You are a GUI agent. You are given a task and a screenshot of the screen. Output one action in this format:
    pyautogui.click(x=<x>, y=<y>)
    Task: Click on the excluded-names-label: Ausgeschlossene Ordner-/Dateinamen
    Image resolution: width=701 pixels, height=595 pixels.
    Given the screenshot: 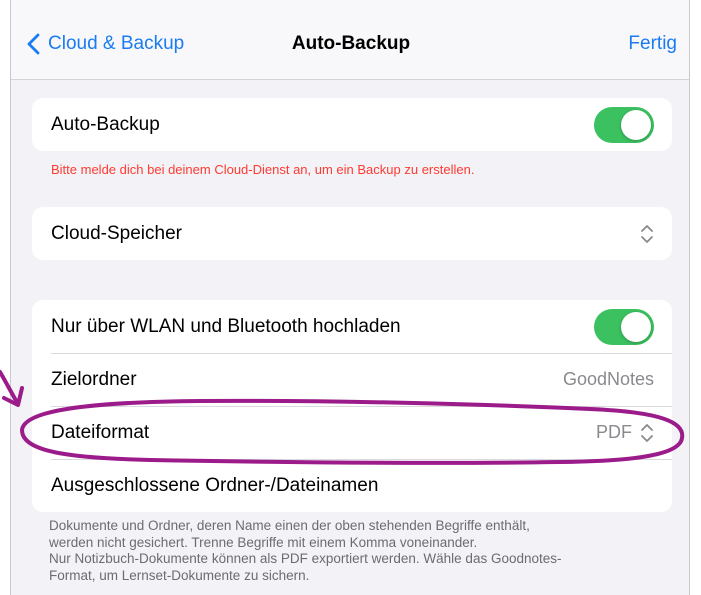 What is the action you would take?
    pyautogui.click(x=215, y=485)
    